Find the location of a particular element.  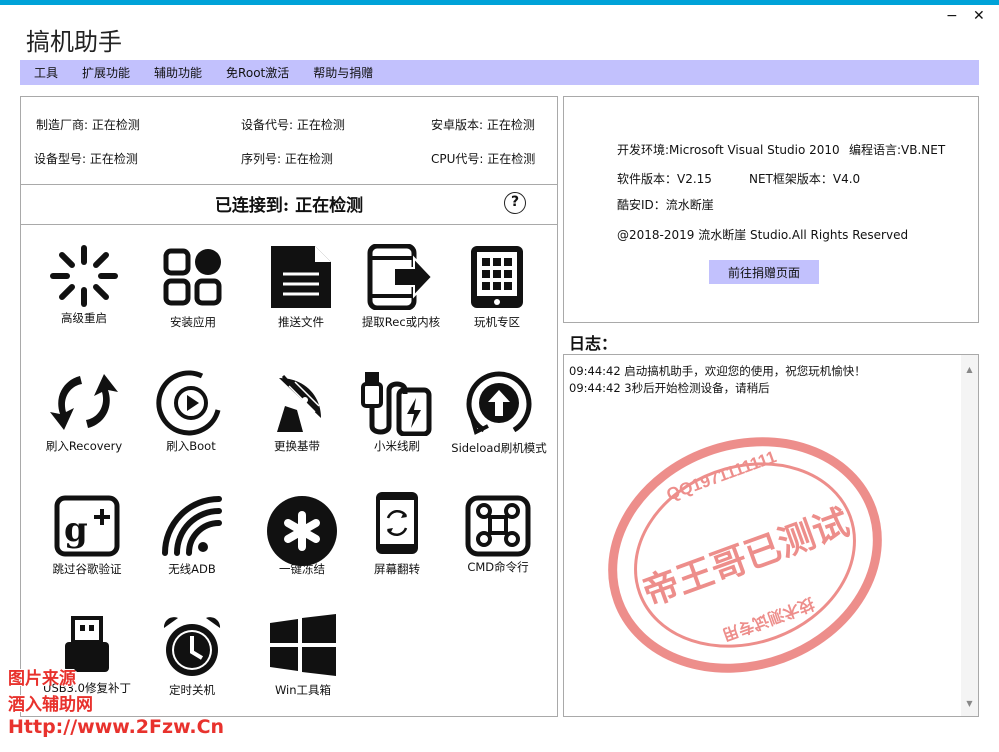

play-circle-icon is located at coordinates (188, 403).